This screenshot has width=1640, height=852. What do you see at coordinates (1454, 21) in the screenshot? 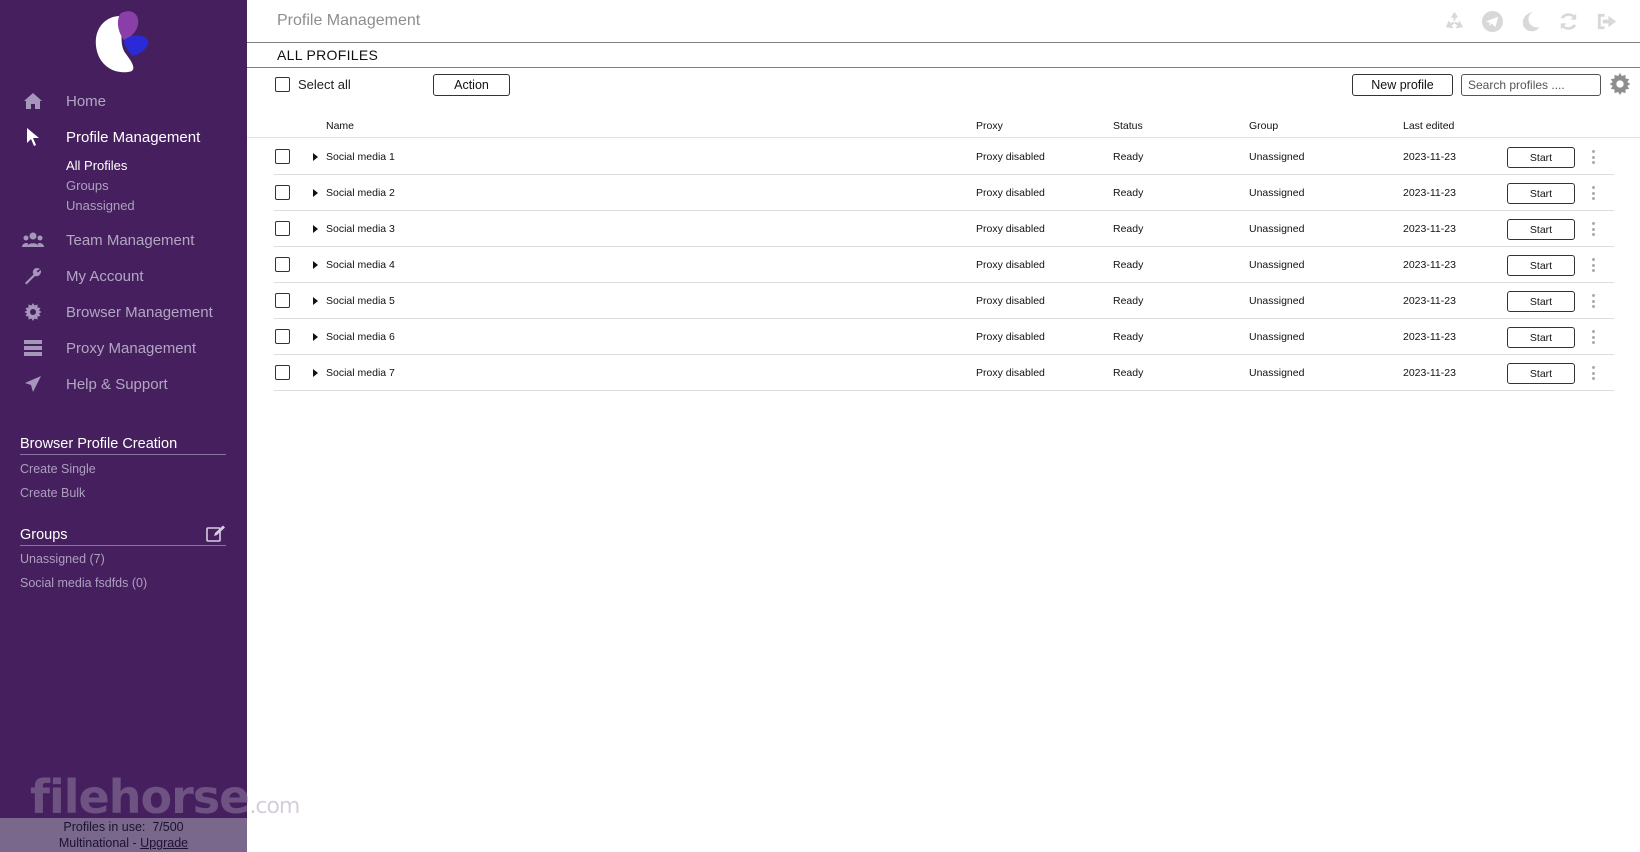
I see `recycle-icon` at bounding box center [1454, 21].